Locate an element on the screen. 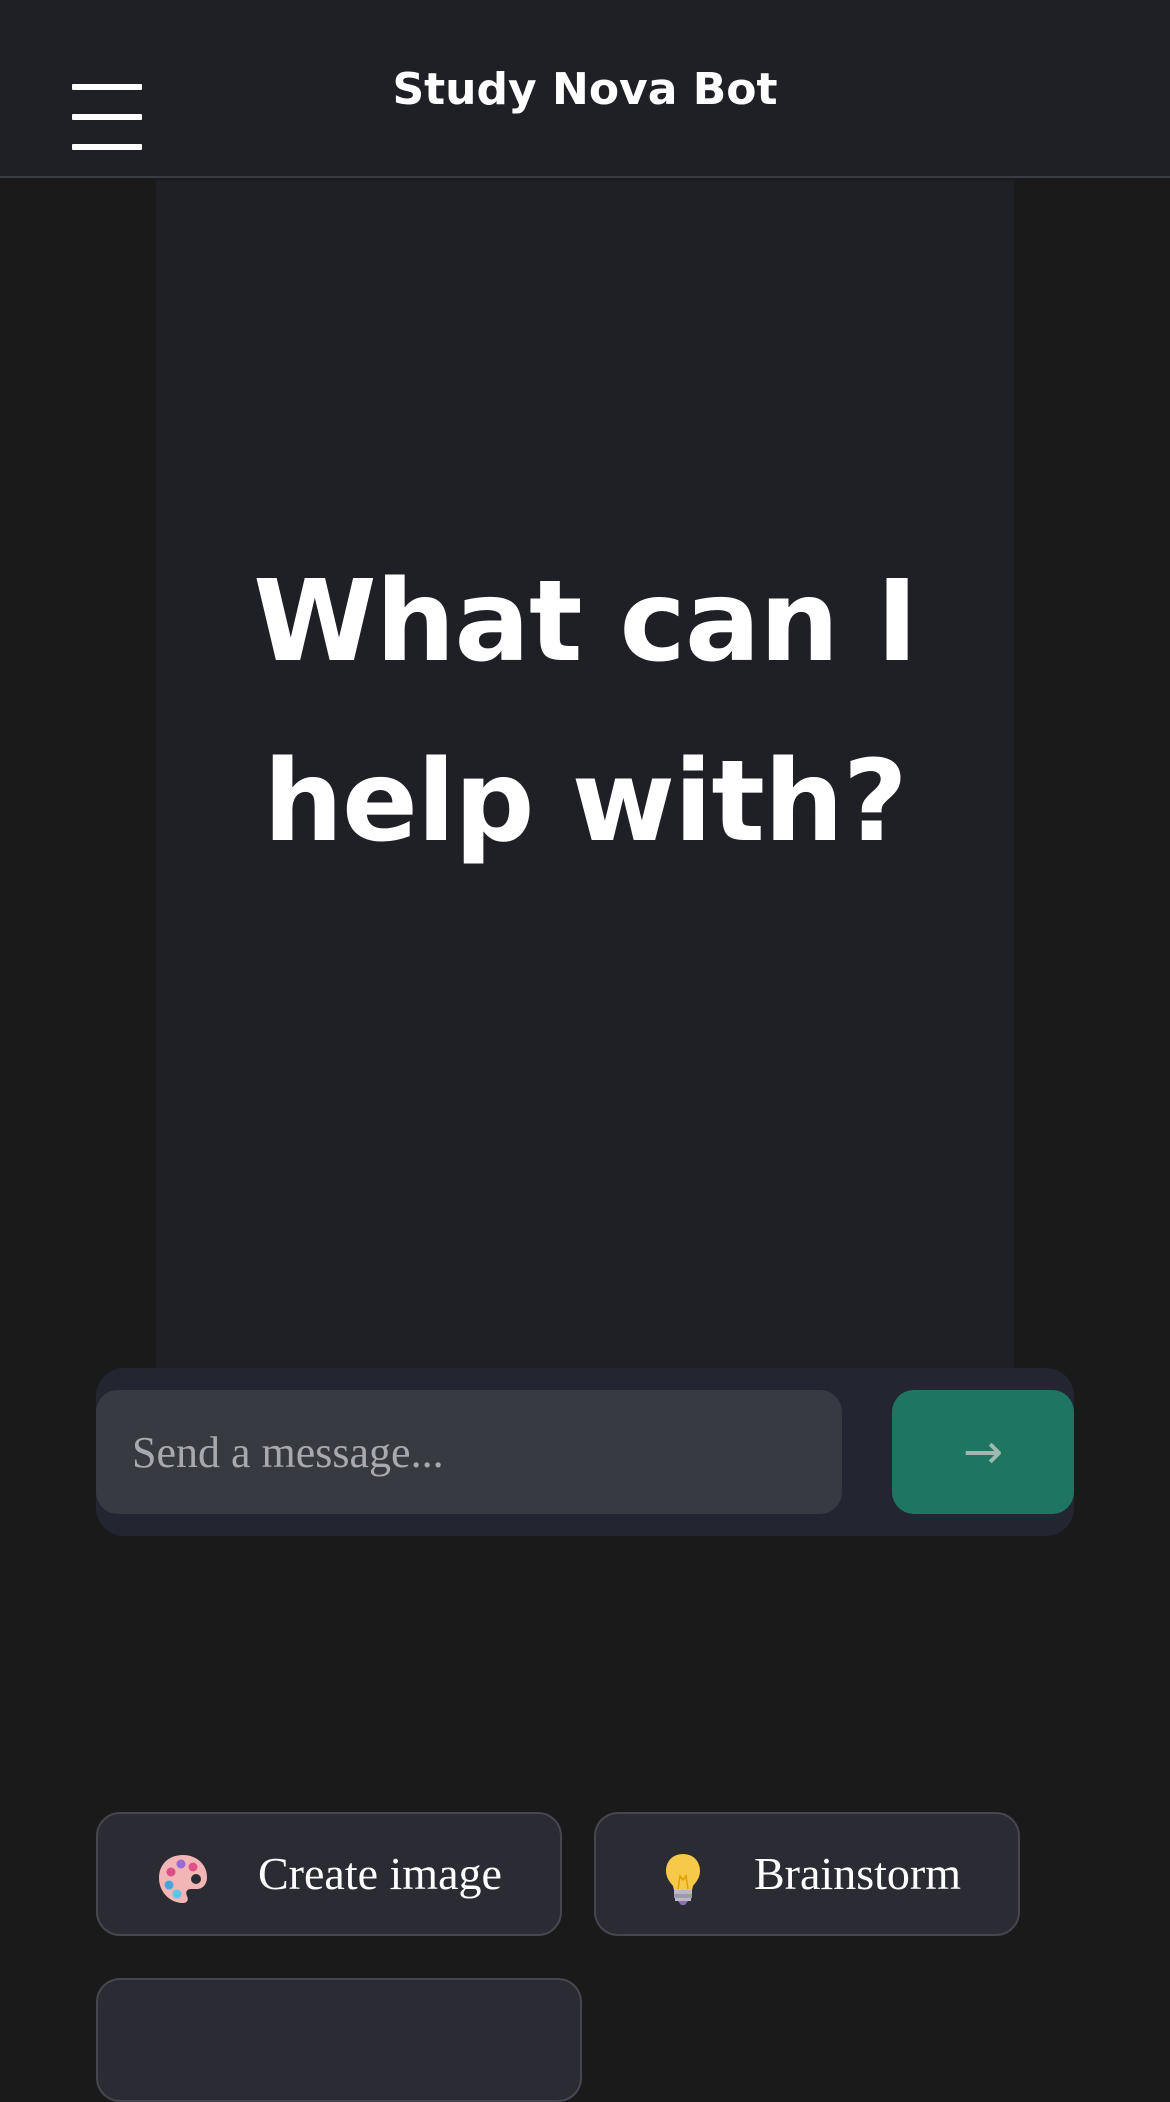 The width and height of the screenshot is (1170, 2102). suggestion-brainstorm: Brainstorm is located at coordinates (807, 1874).